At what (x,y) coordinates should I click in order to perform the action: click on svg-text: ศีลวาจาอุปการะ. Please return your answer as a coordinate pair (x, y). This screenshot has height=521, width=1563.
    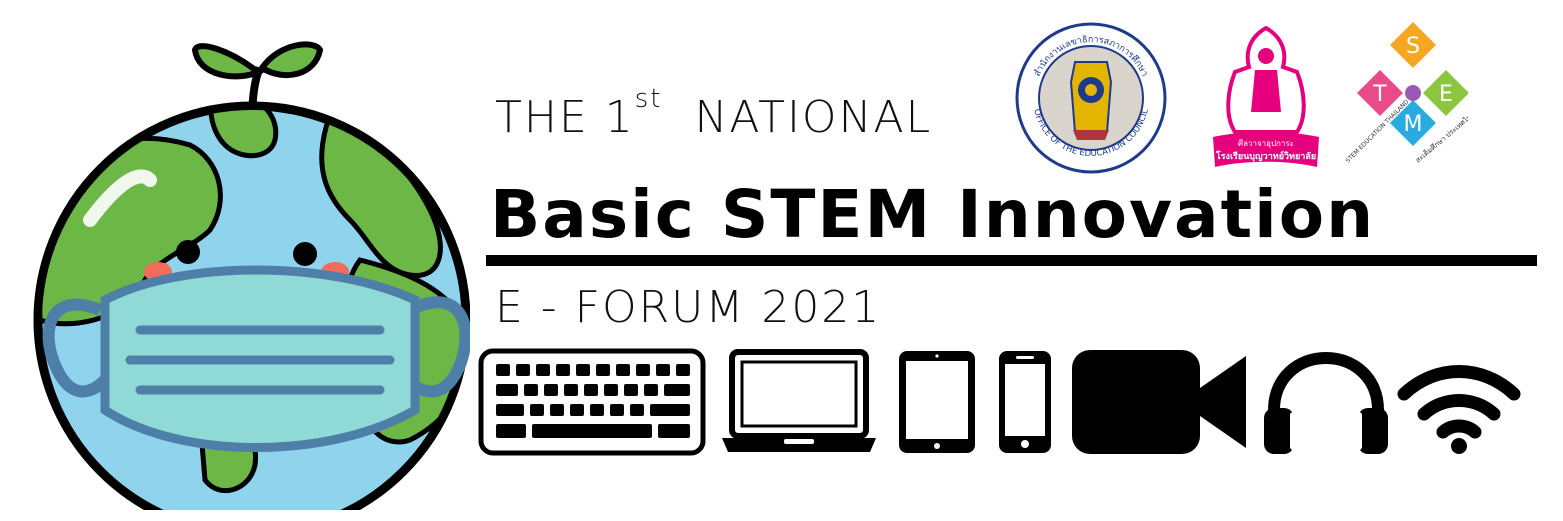
    Looking at the image, I should click on (1266, 143).